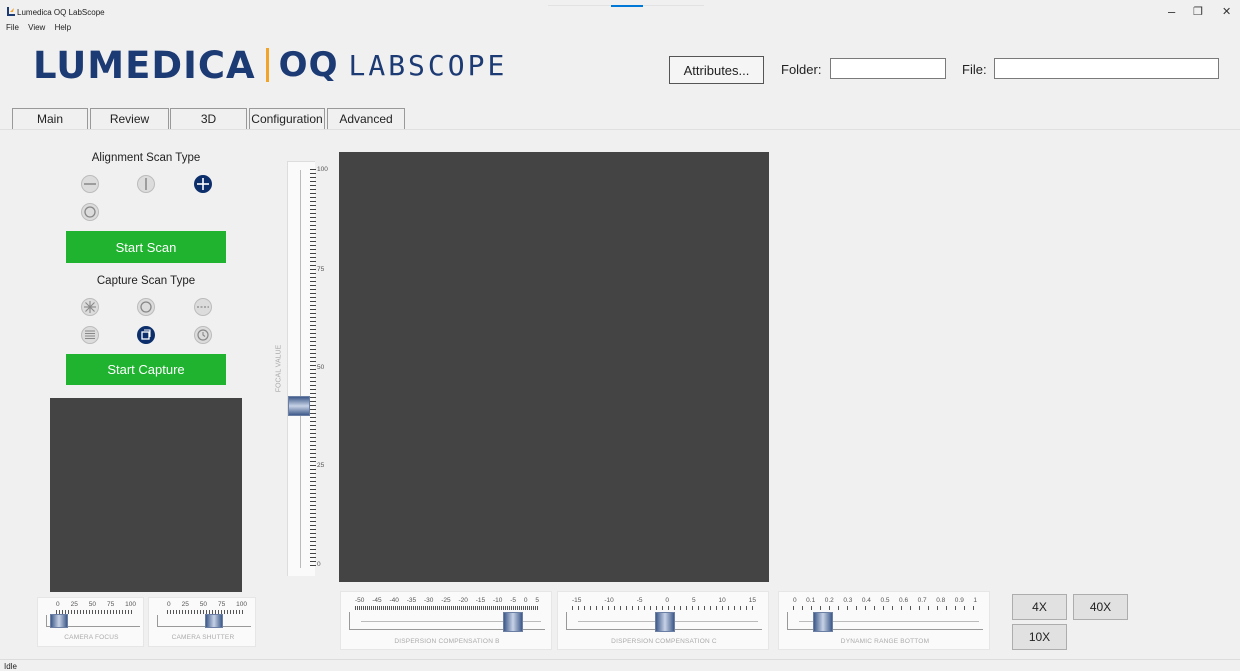 The image size is (1240, 671). What do you see at coordinates (446, 600) in the screenshot?
I see `dispersion-b-tick: -25` at bounding box center [446, 600].